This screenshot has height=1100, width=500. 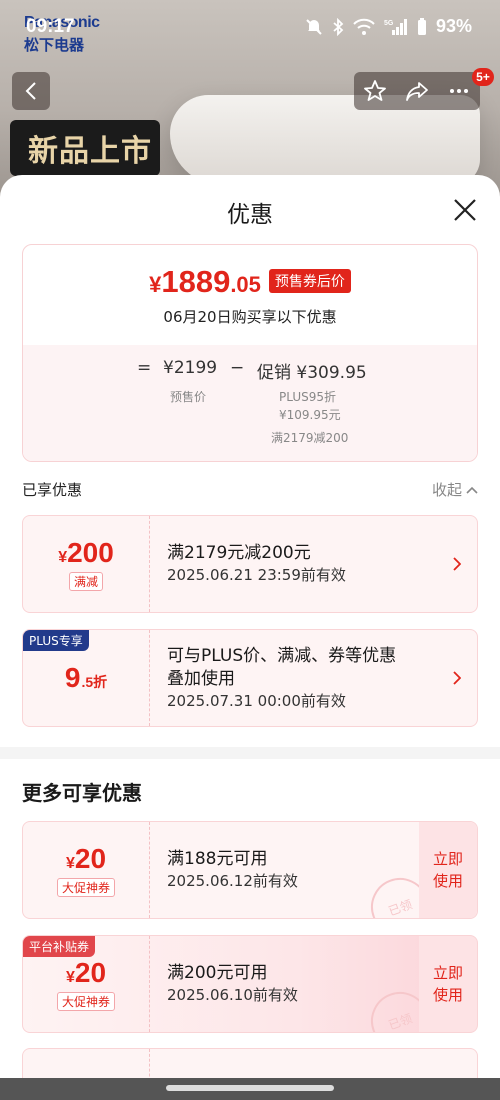 I want to click on home-indicator, so click(x=250, y=1088).